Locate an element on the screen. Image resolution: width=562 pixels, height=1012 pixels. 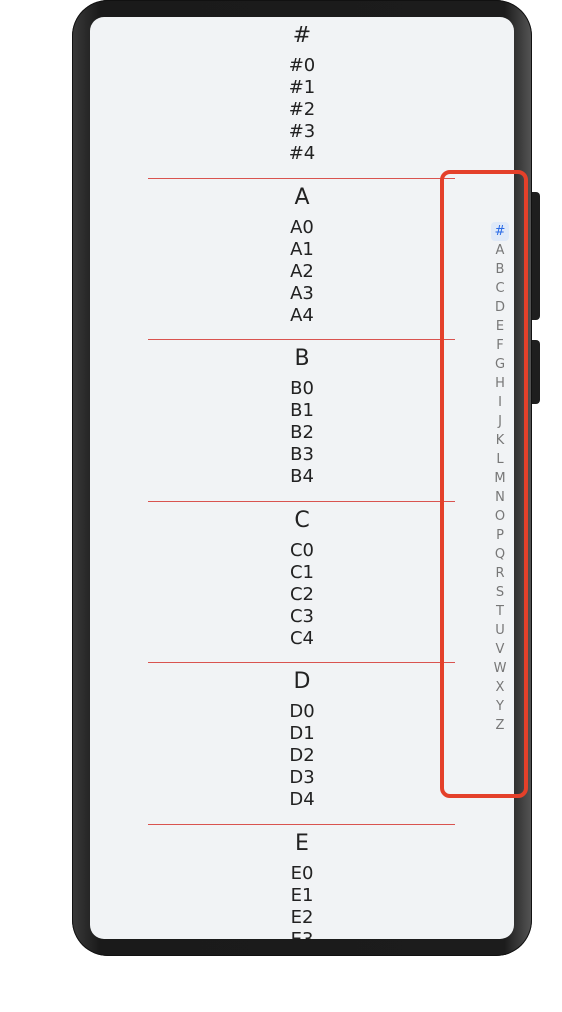
list-item: E3 is located at coordinates (302, 934).